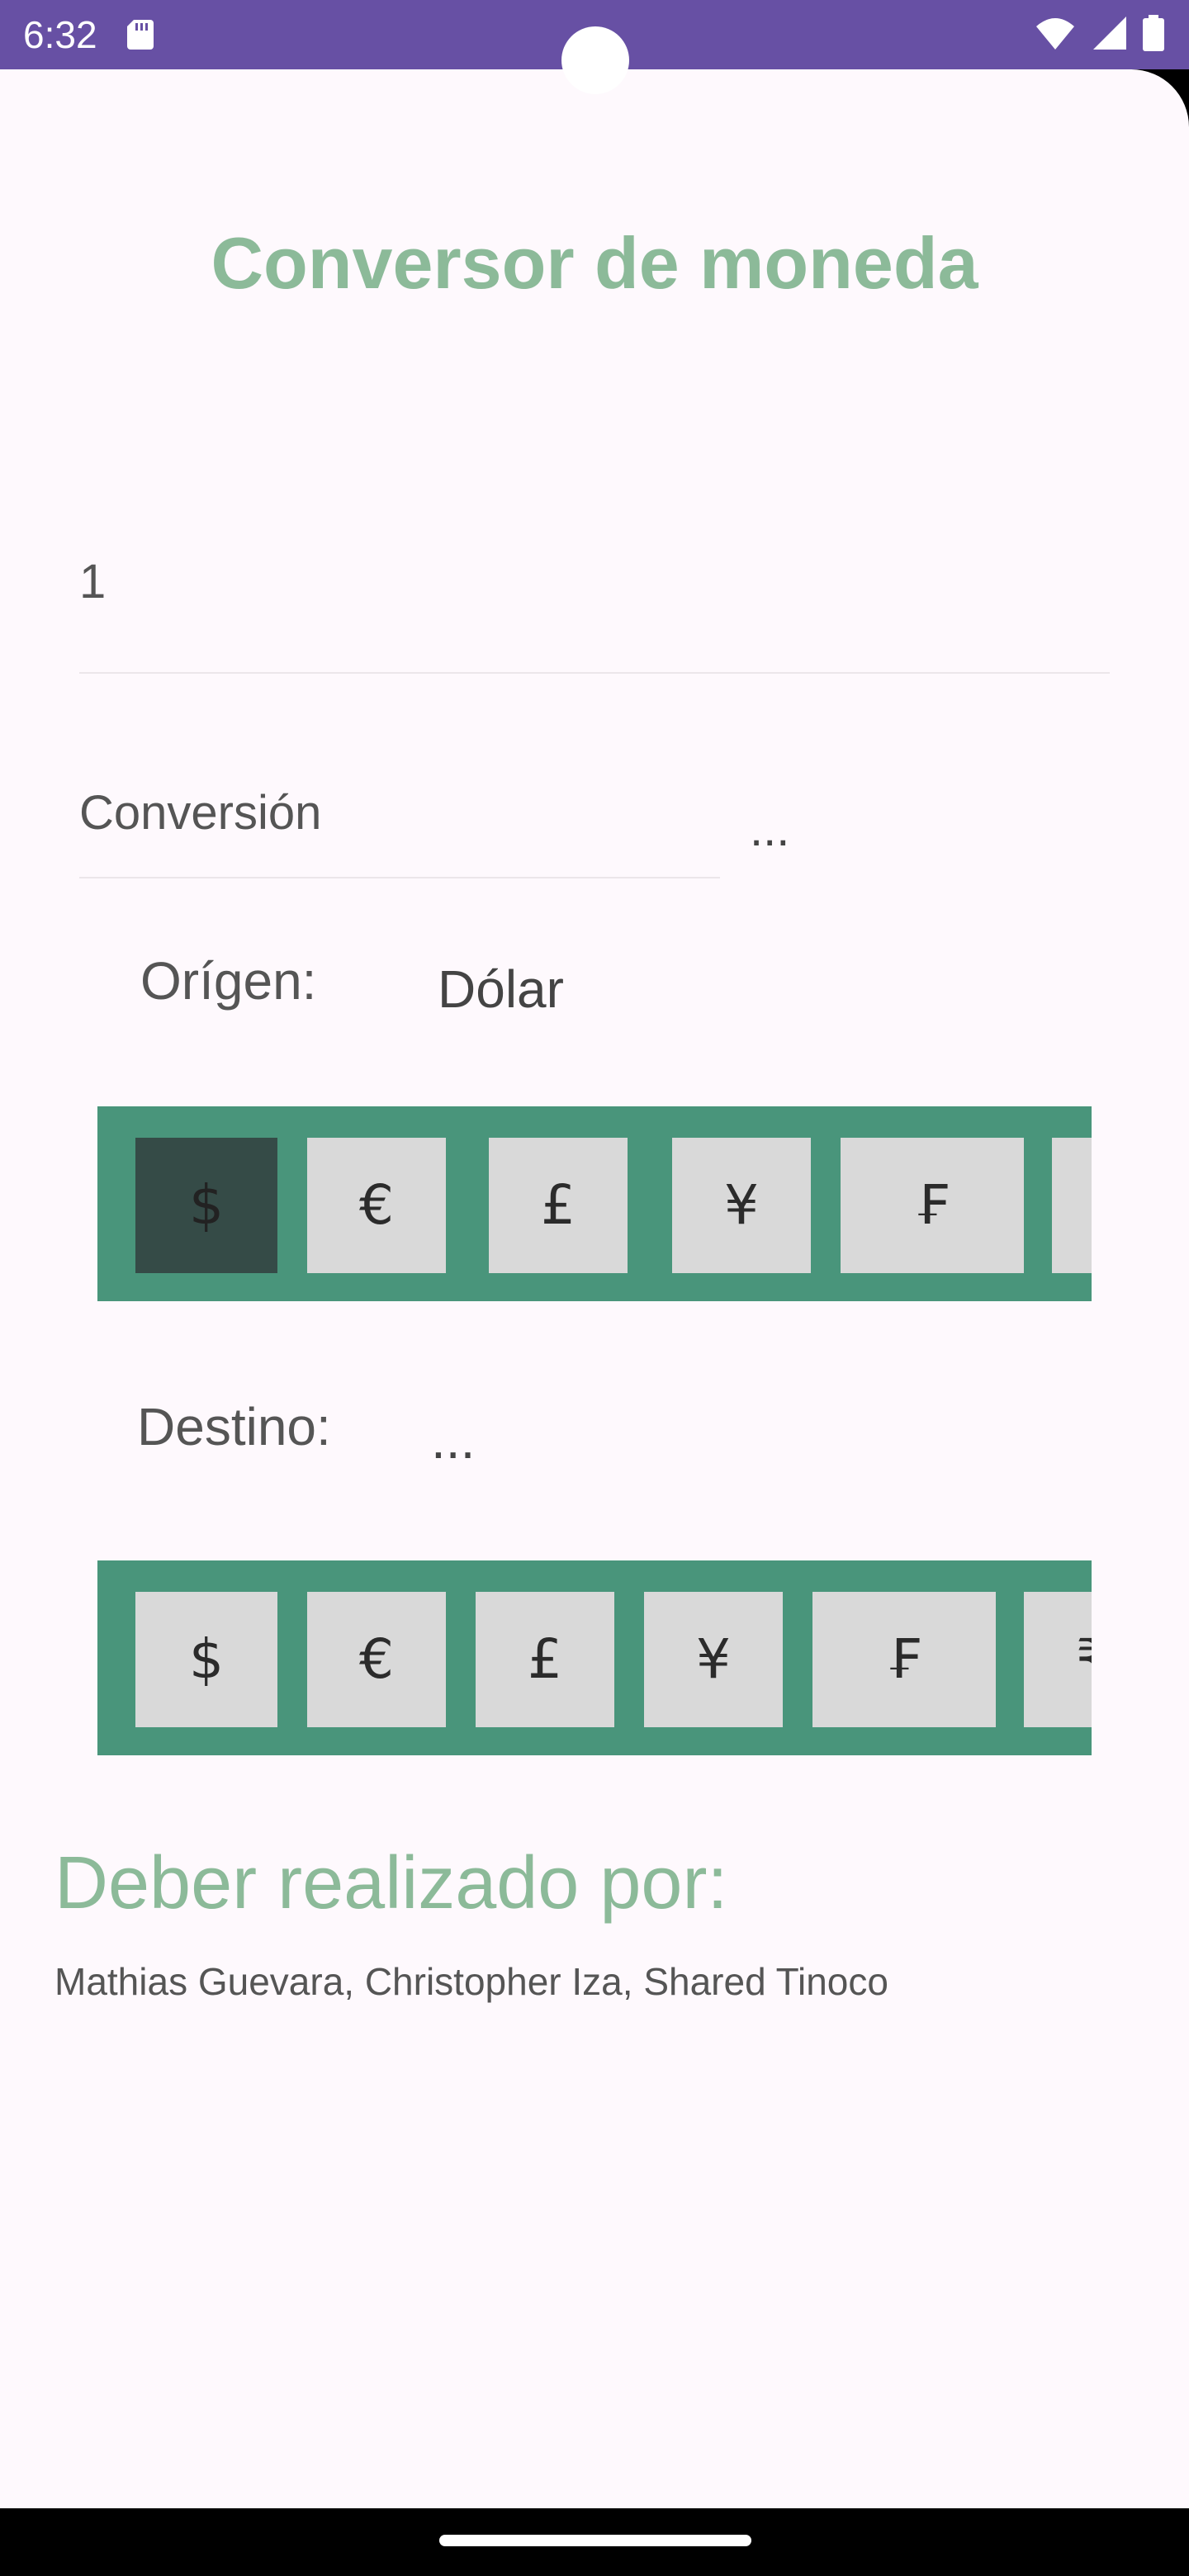 The height and width of the screenshot is (2576, 1189). What do you see at coordinates (558, 1205) in the screenshot?
I see `origin-currency-button-pound: £` at bounding box center [558, 1205].